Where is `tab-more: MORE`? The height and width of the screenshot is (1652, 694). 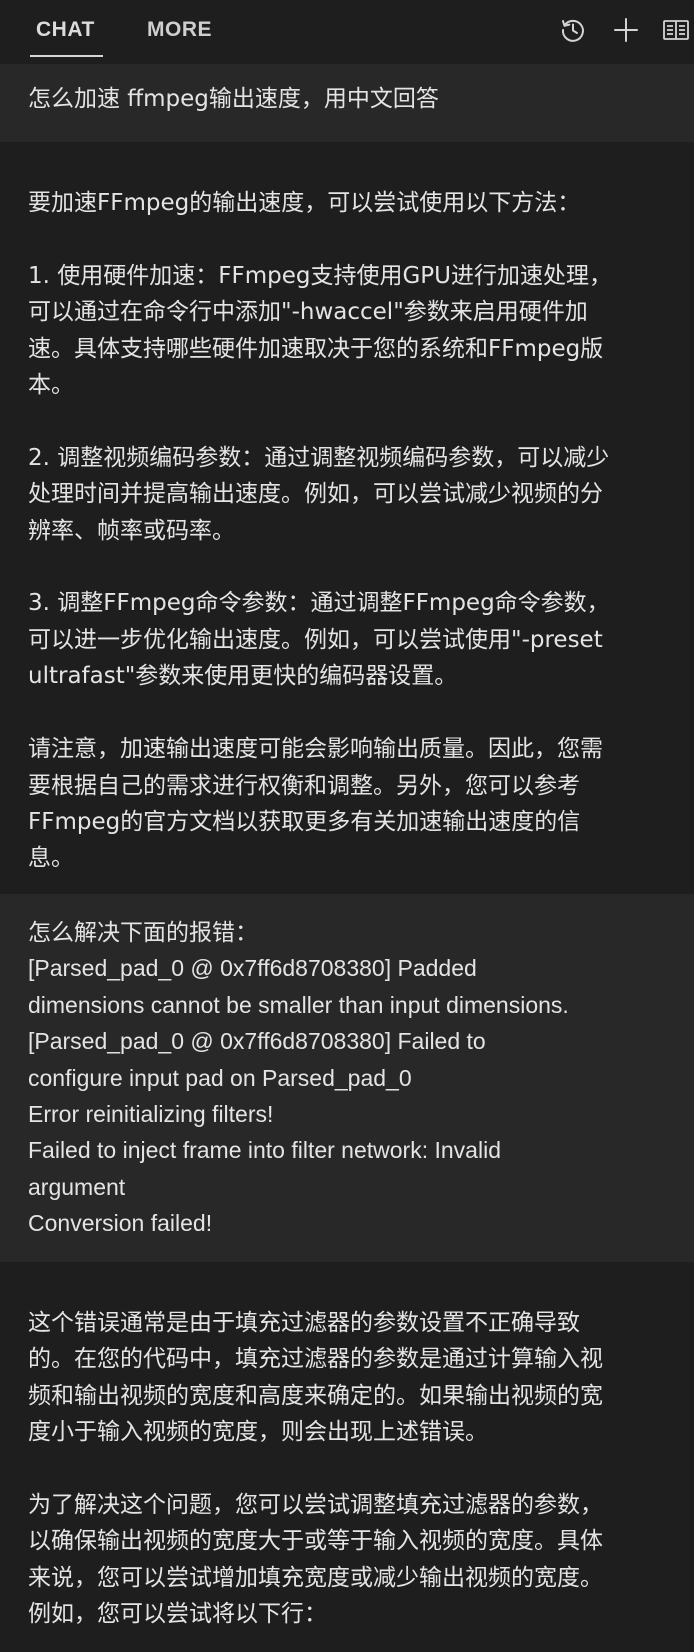
tab-more: MORE is located at coordinates (179, 30).